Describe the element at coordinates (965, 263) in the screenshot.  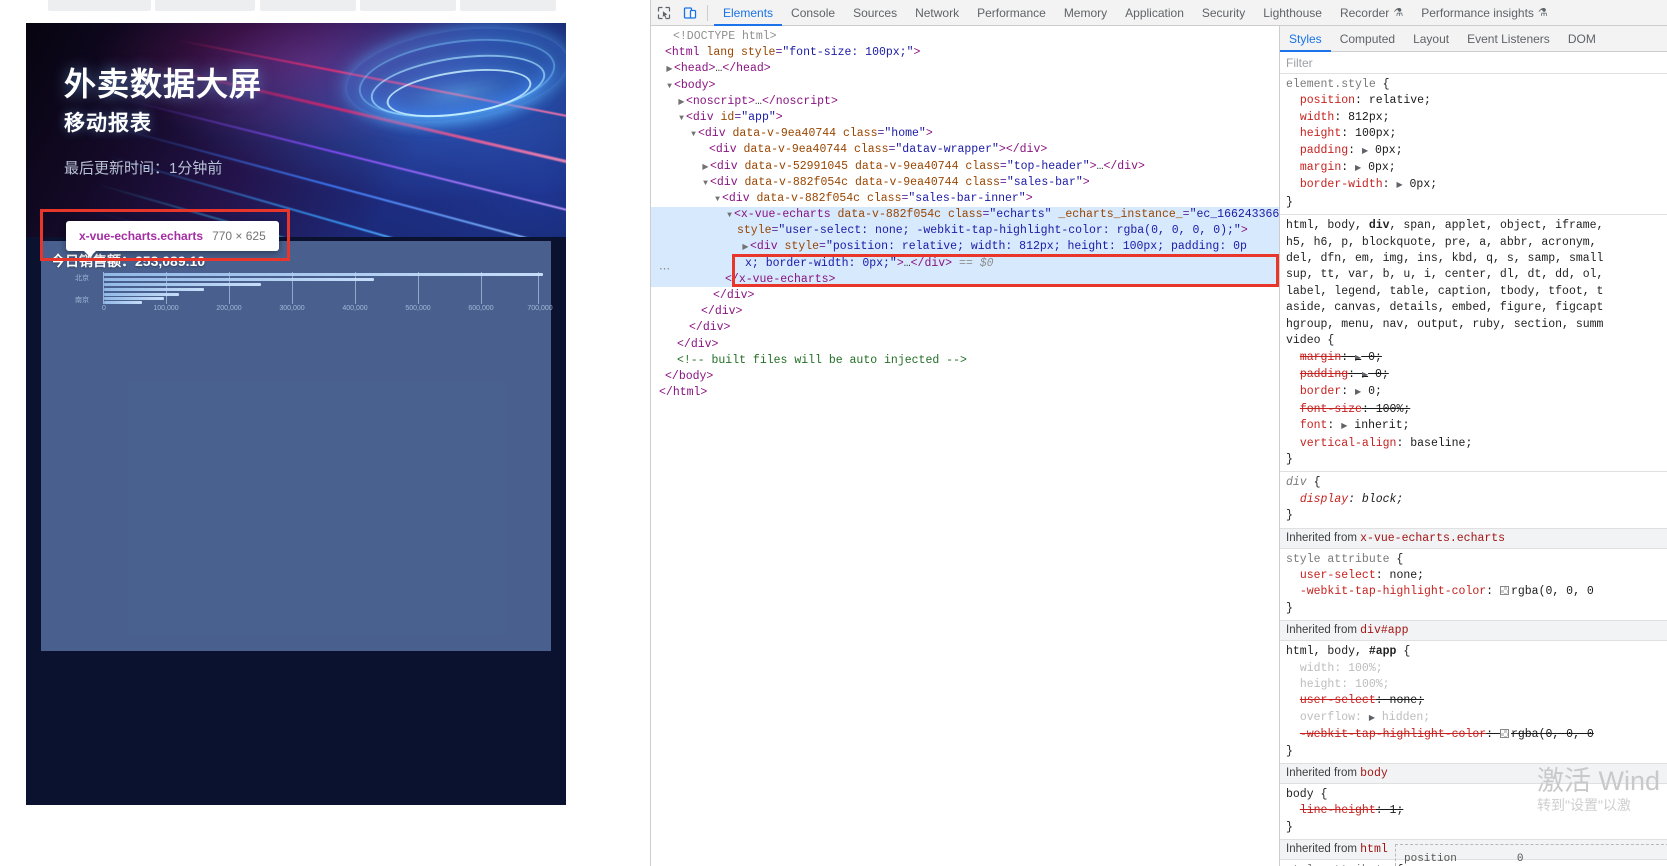
I see `dom-line-selected-div-cont: x; border-width: 0px;">…</div> == $0` at that location.